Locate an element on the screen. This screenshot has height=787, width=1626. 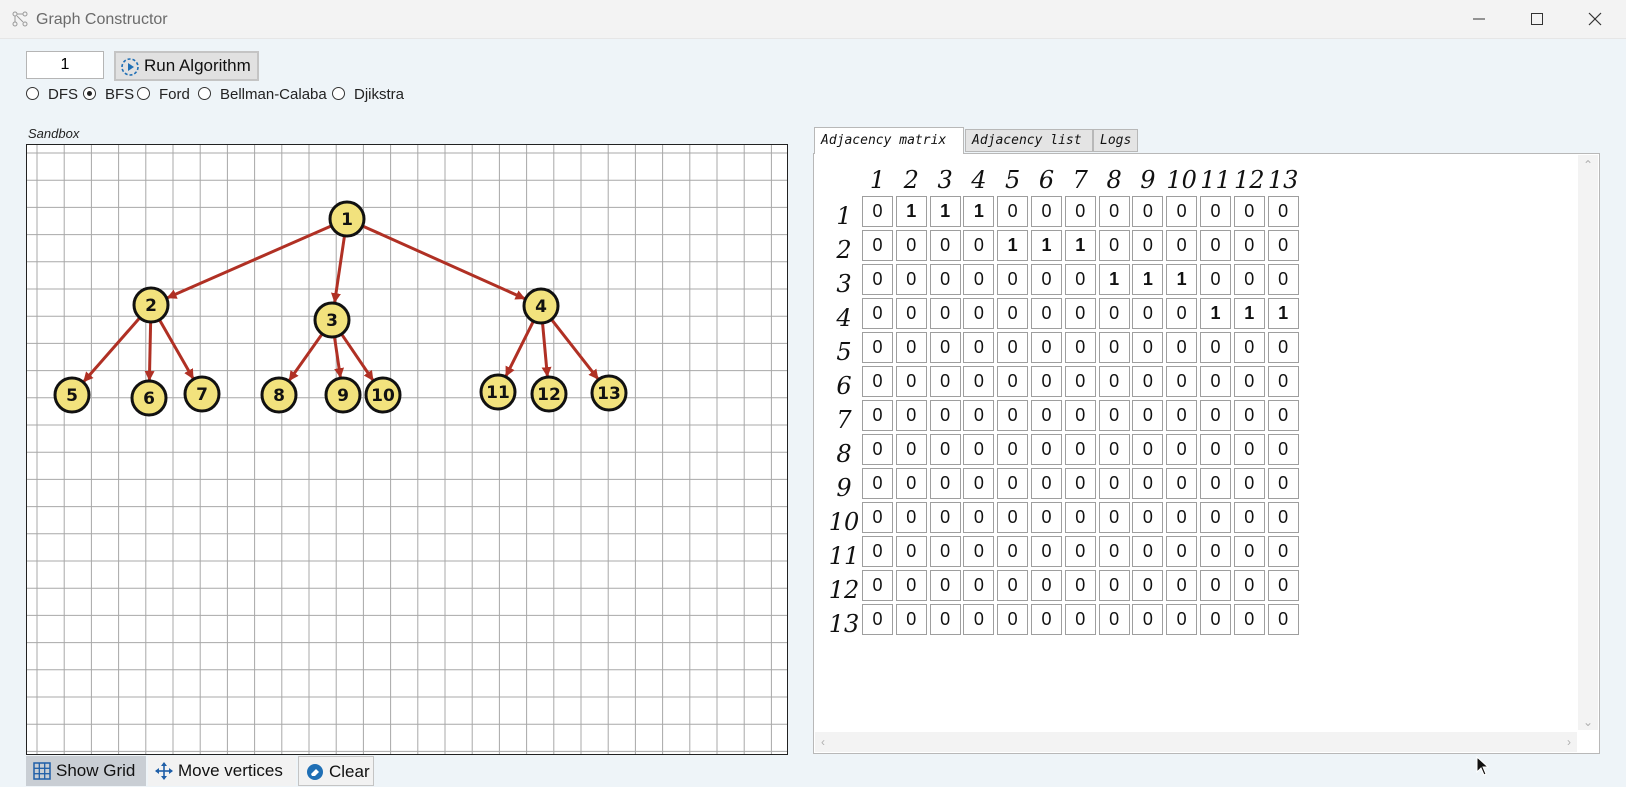
vertex-5: 5 is located at coordinates (72, 395).